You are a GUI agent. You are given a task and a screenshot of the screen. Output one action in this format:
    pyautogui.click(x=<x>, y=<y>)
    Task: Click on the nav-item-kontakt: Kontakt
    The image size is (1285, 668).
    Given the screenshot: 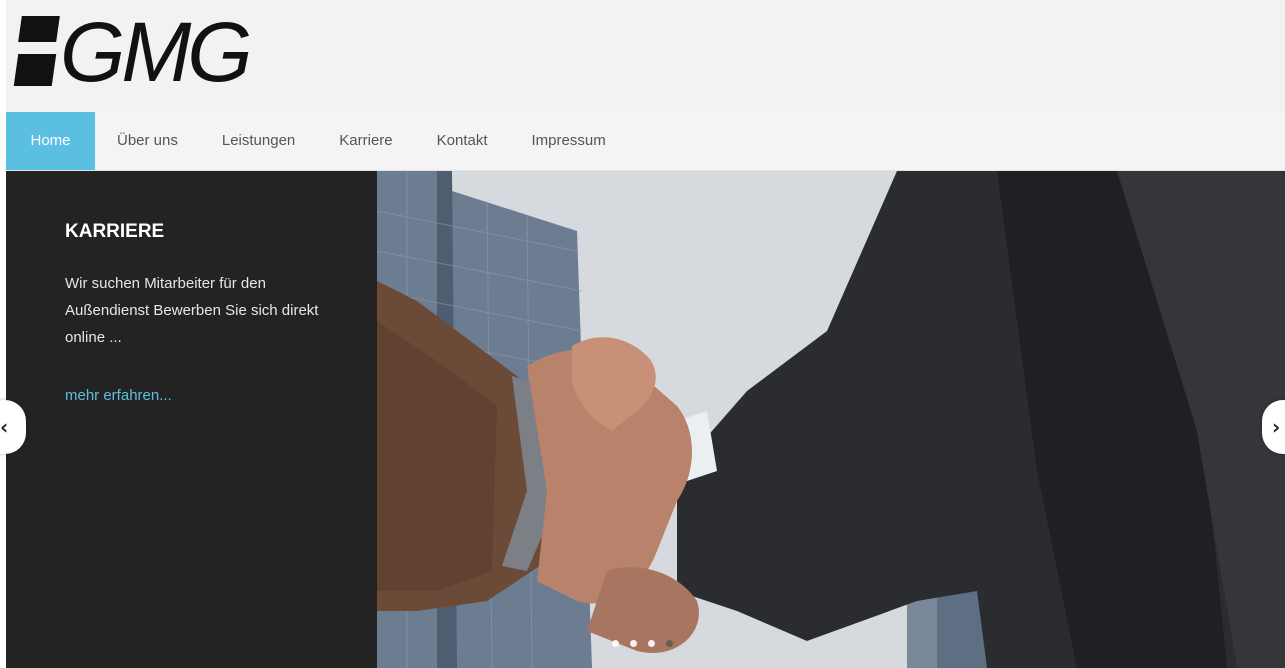 What is the action you would take?
    pyautogui.click(x=462, y=141)
    